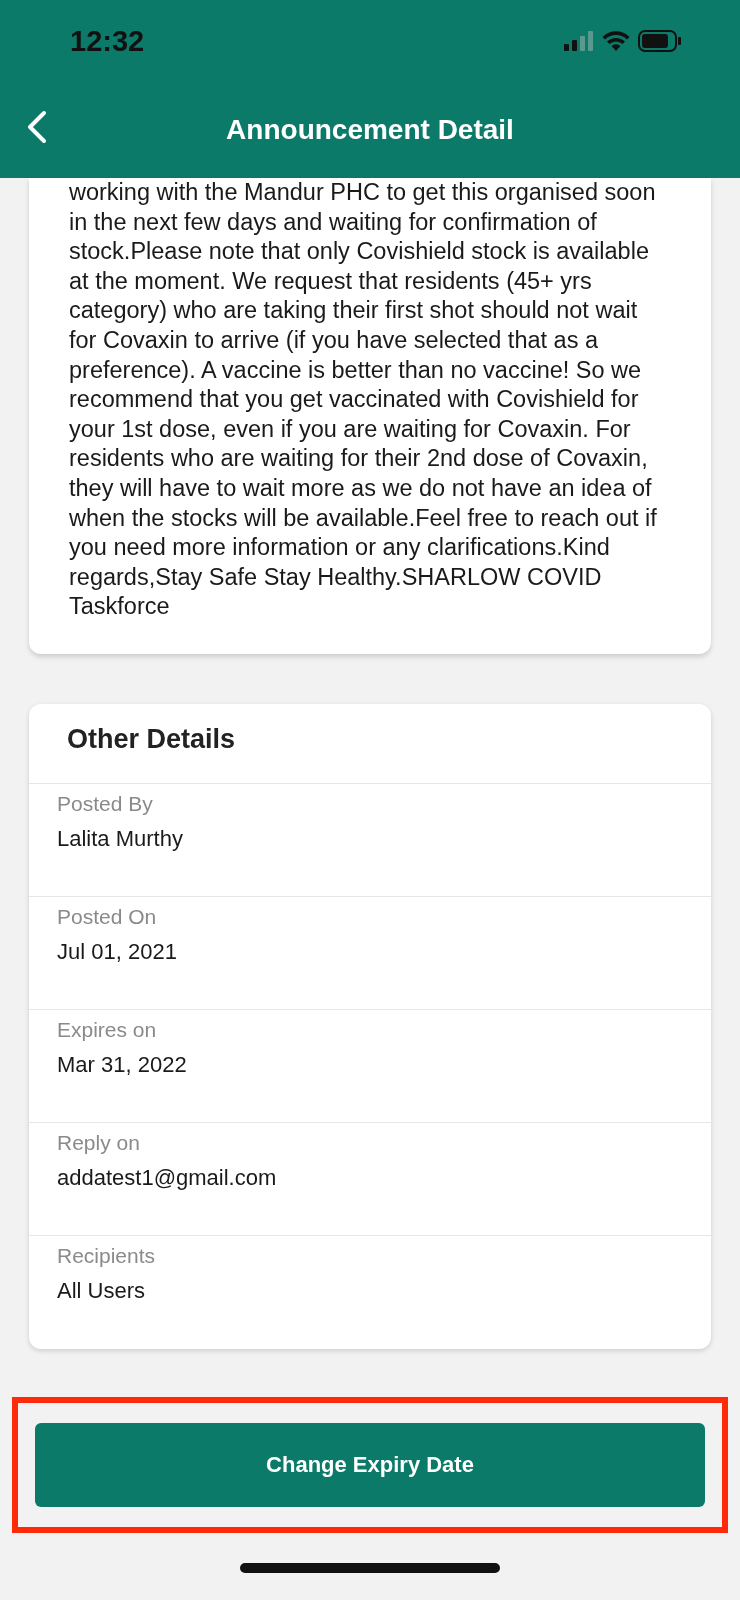 This screenshot has width=740, height=1600. What do you see at coordinates (122, 1064) in the screenshot?
I see `detail-value: Mar 31, 2022` at bounding box center [122, 1064].